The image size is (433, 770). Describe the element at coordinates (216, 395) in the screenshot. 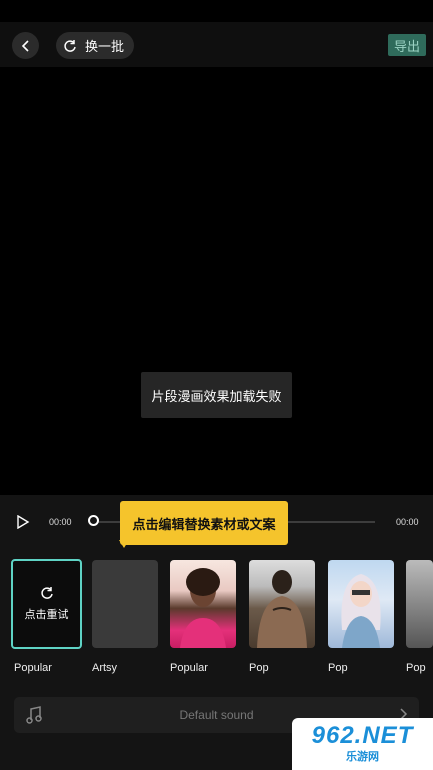

I see `load-failed-toast: 片段漫画效果加载失败` at that location.